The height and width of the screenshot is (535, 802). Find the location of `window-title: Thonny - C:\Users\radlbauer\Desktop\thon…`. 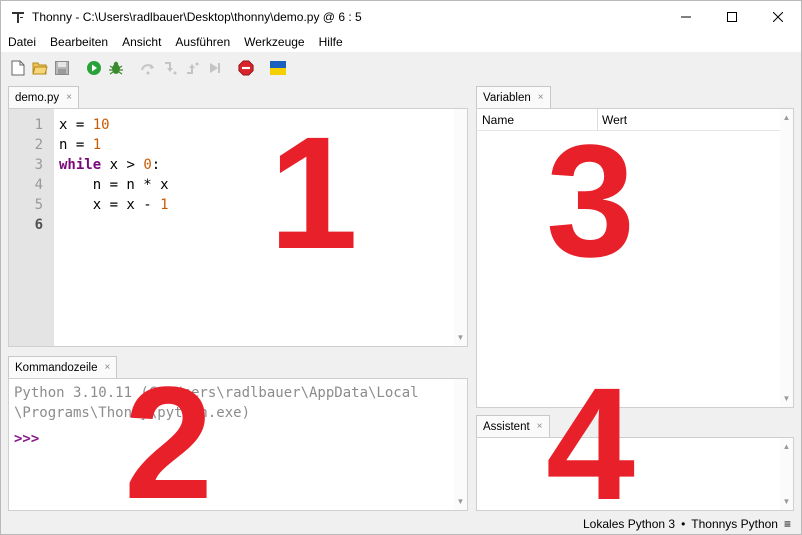

window-title: Thonny - C:\Users\radlbauer\Desktop\thon… is located at coordinates (197, 16).